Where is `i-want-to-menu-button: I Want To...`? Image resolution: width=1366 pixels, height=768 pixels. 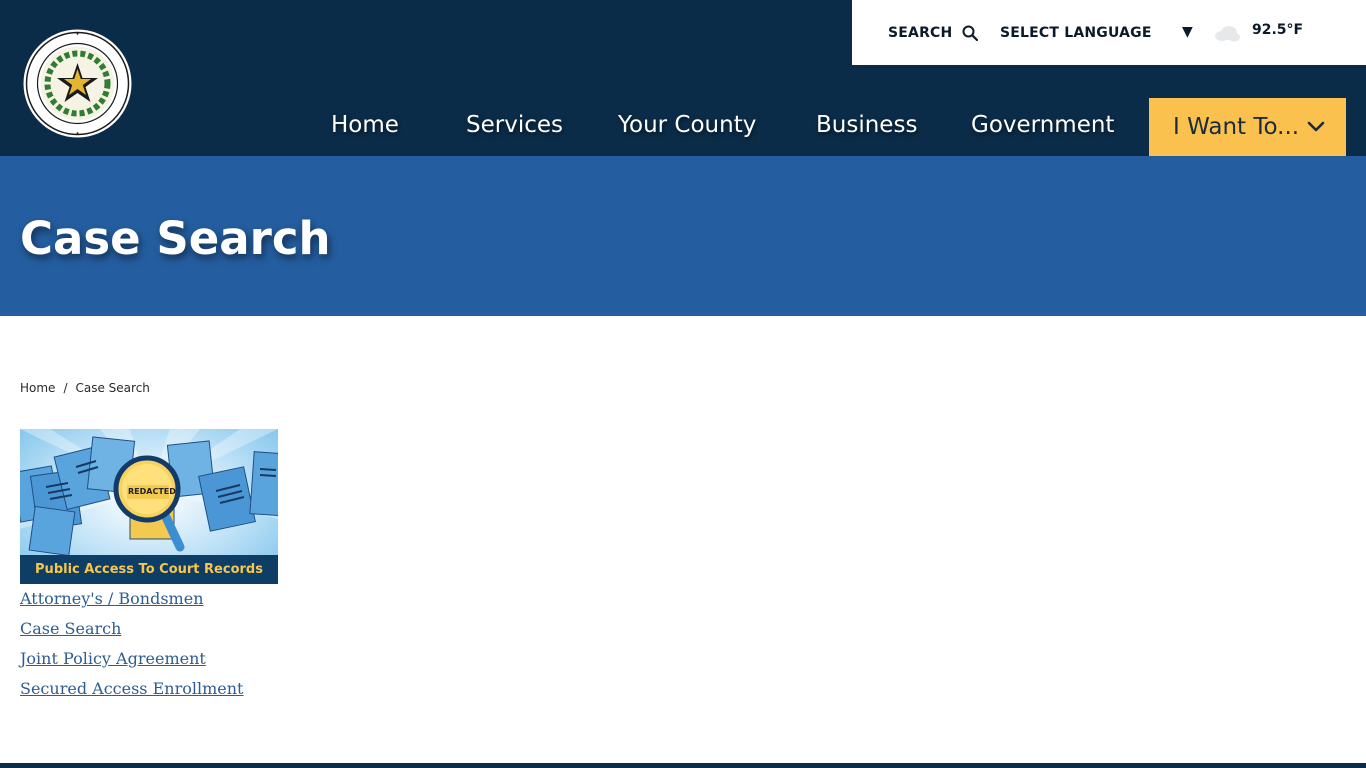
i-want-to-menu-button: I Want To... is located at coordinates (1247, 127).